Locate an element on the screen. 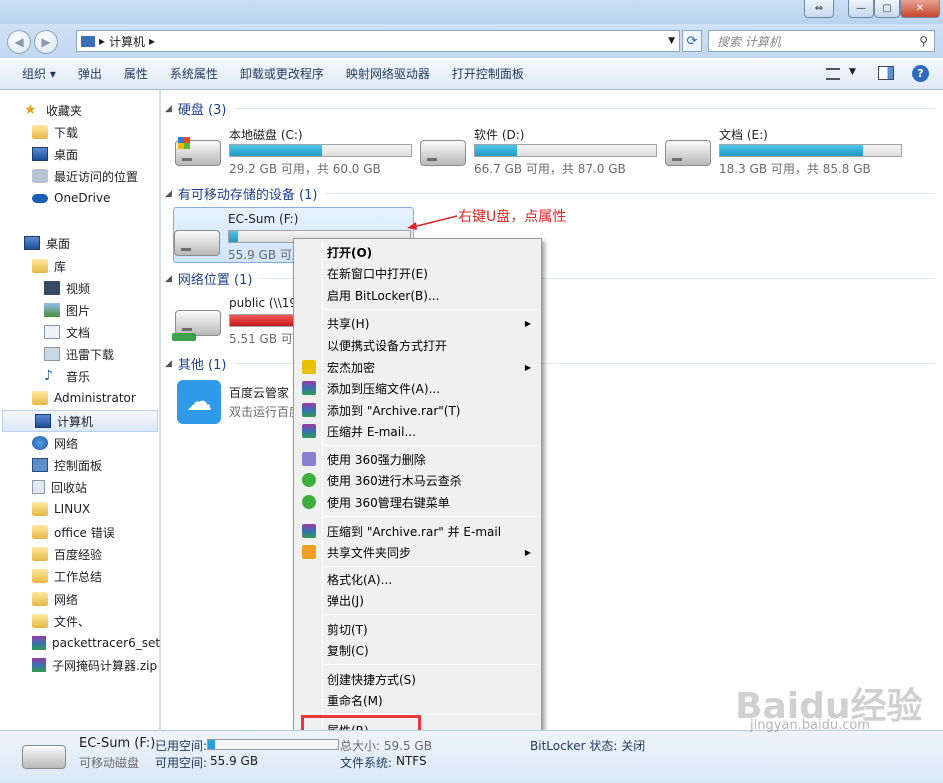  address-bar: ▸ 计算机 ▸ ▼ is located at coordinates (378, 41).